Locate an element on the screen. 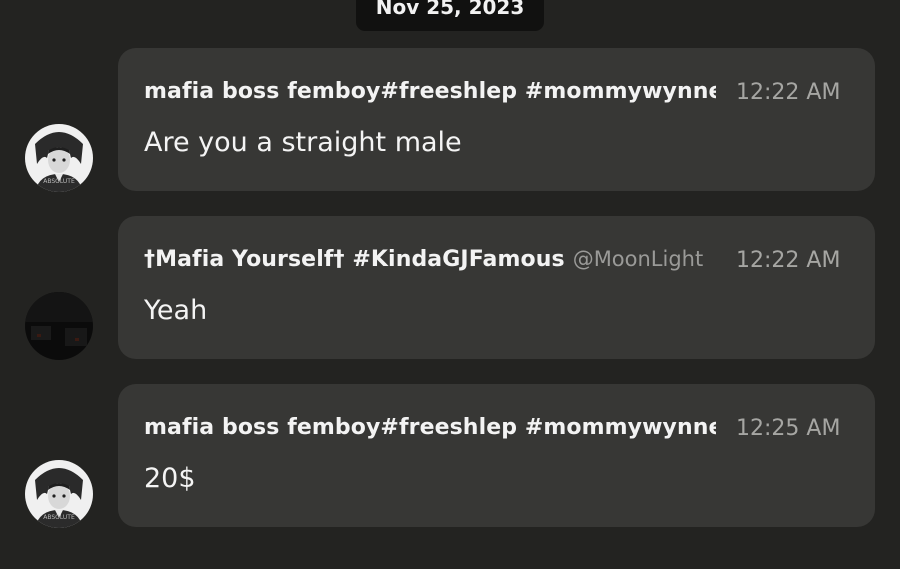 The height and width of the screenshot is (569, 900). message-text: Are you a straight male is located at coordinates (303, 142).